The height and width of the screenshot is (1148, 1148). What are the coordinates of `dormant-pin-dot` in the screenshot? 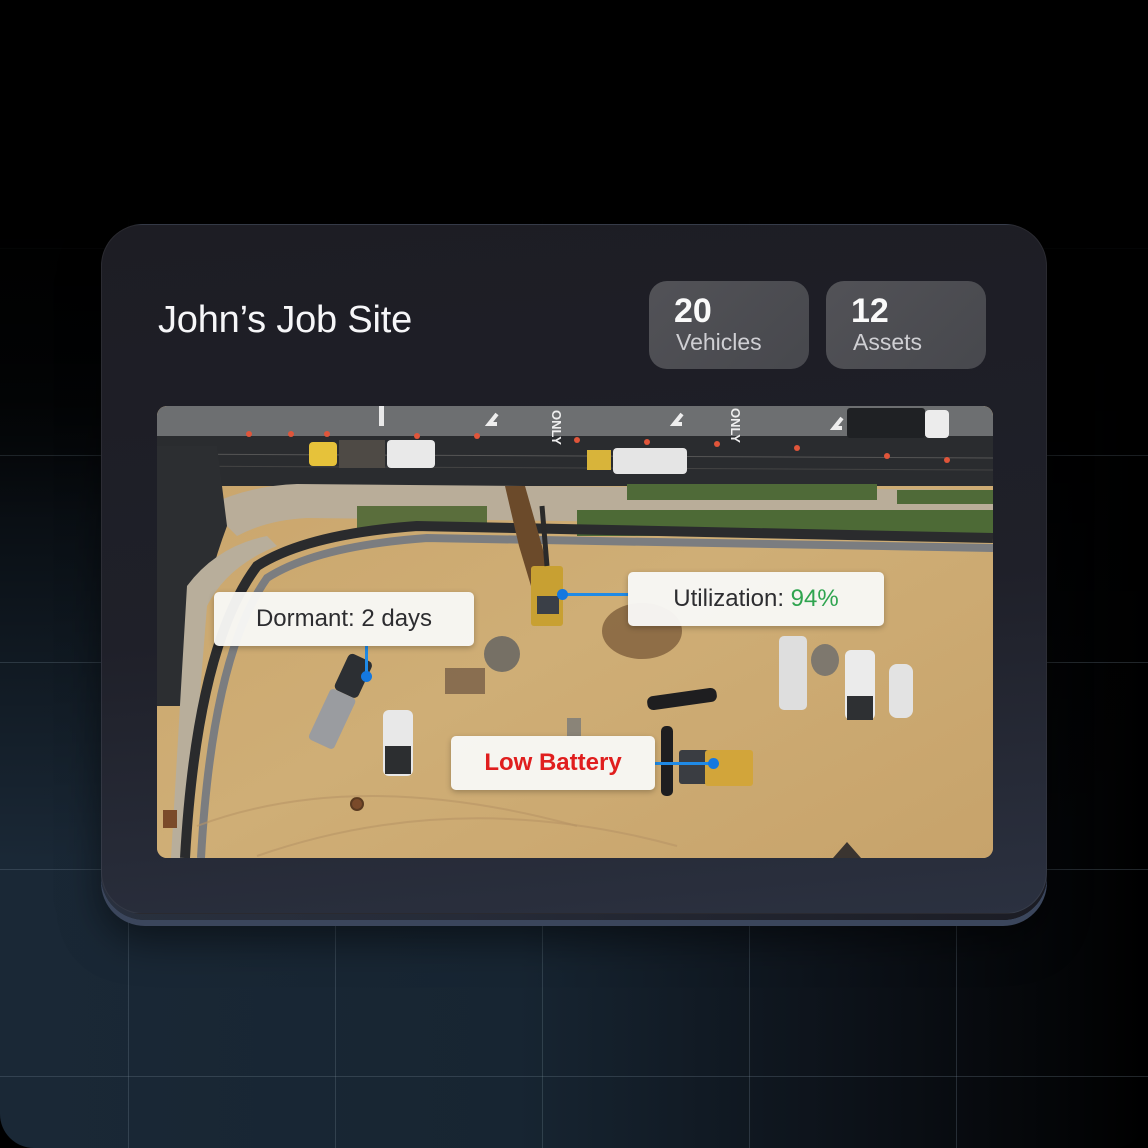 It's located at (366, 676).